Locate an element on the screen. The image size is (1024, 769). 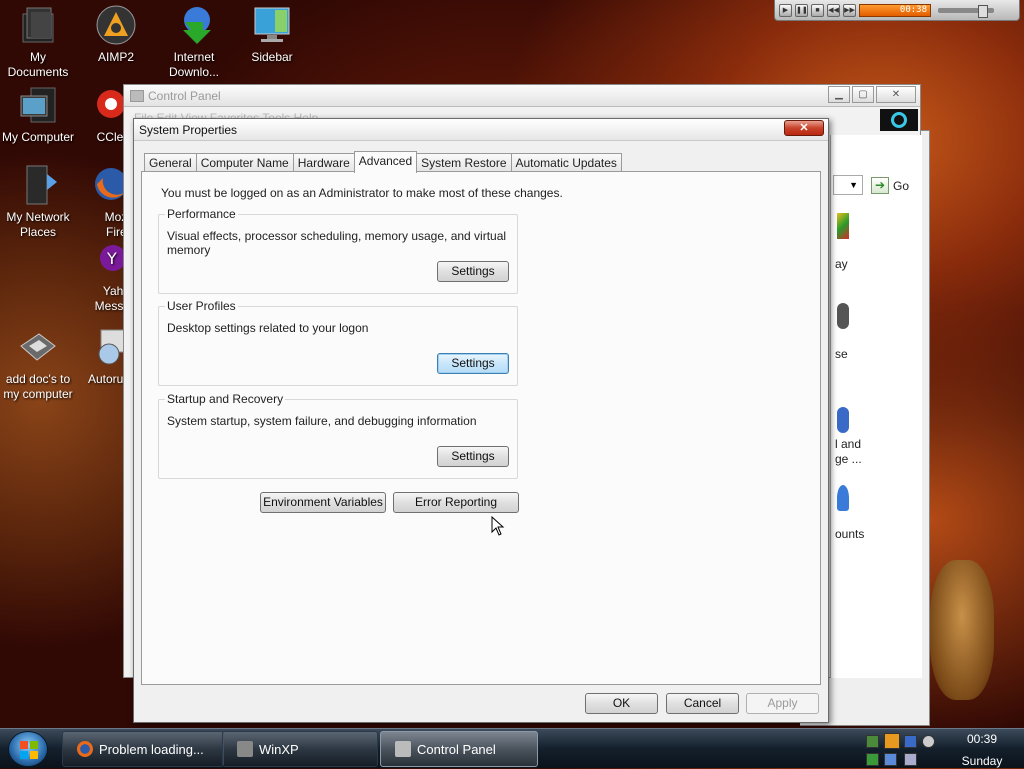
ccleaner-icon is located at coordinates (104, 105).